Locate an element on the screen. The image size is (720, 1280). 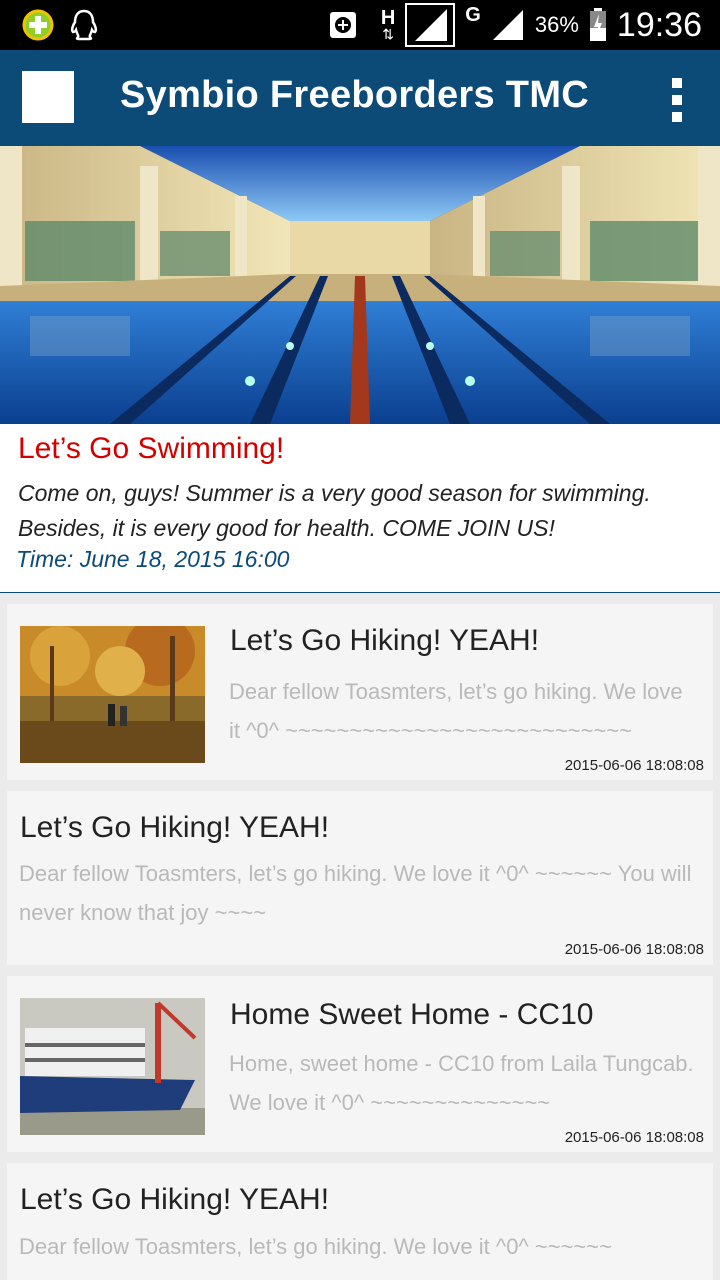
data-arrows-icon: ⇅ is located at coordinates (388, 34).